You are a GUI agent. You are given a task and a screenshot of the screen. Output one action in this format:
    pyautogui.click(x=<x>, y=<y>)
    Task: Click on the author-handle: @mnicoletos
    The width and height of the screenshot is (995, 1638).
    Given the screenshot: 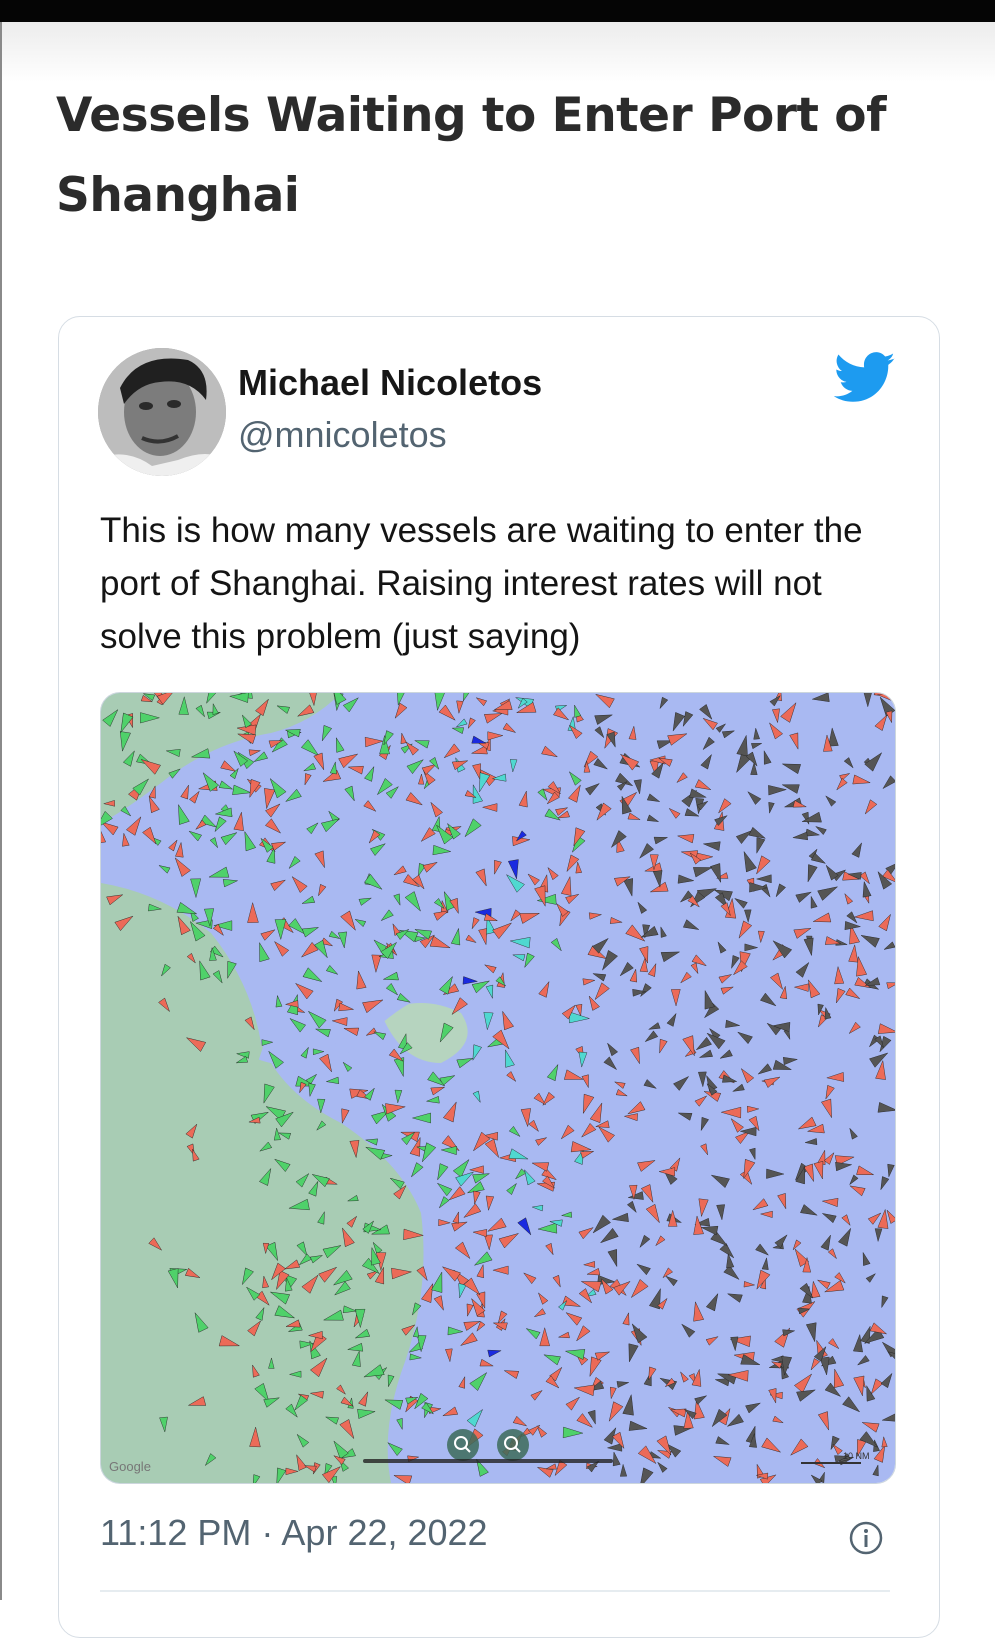 What is the action you would take?
    pyautogui.click(x=342, y=435)
    